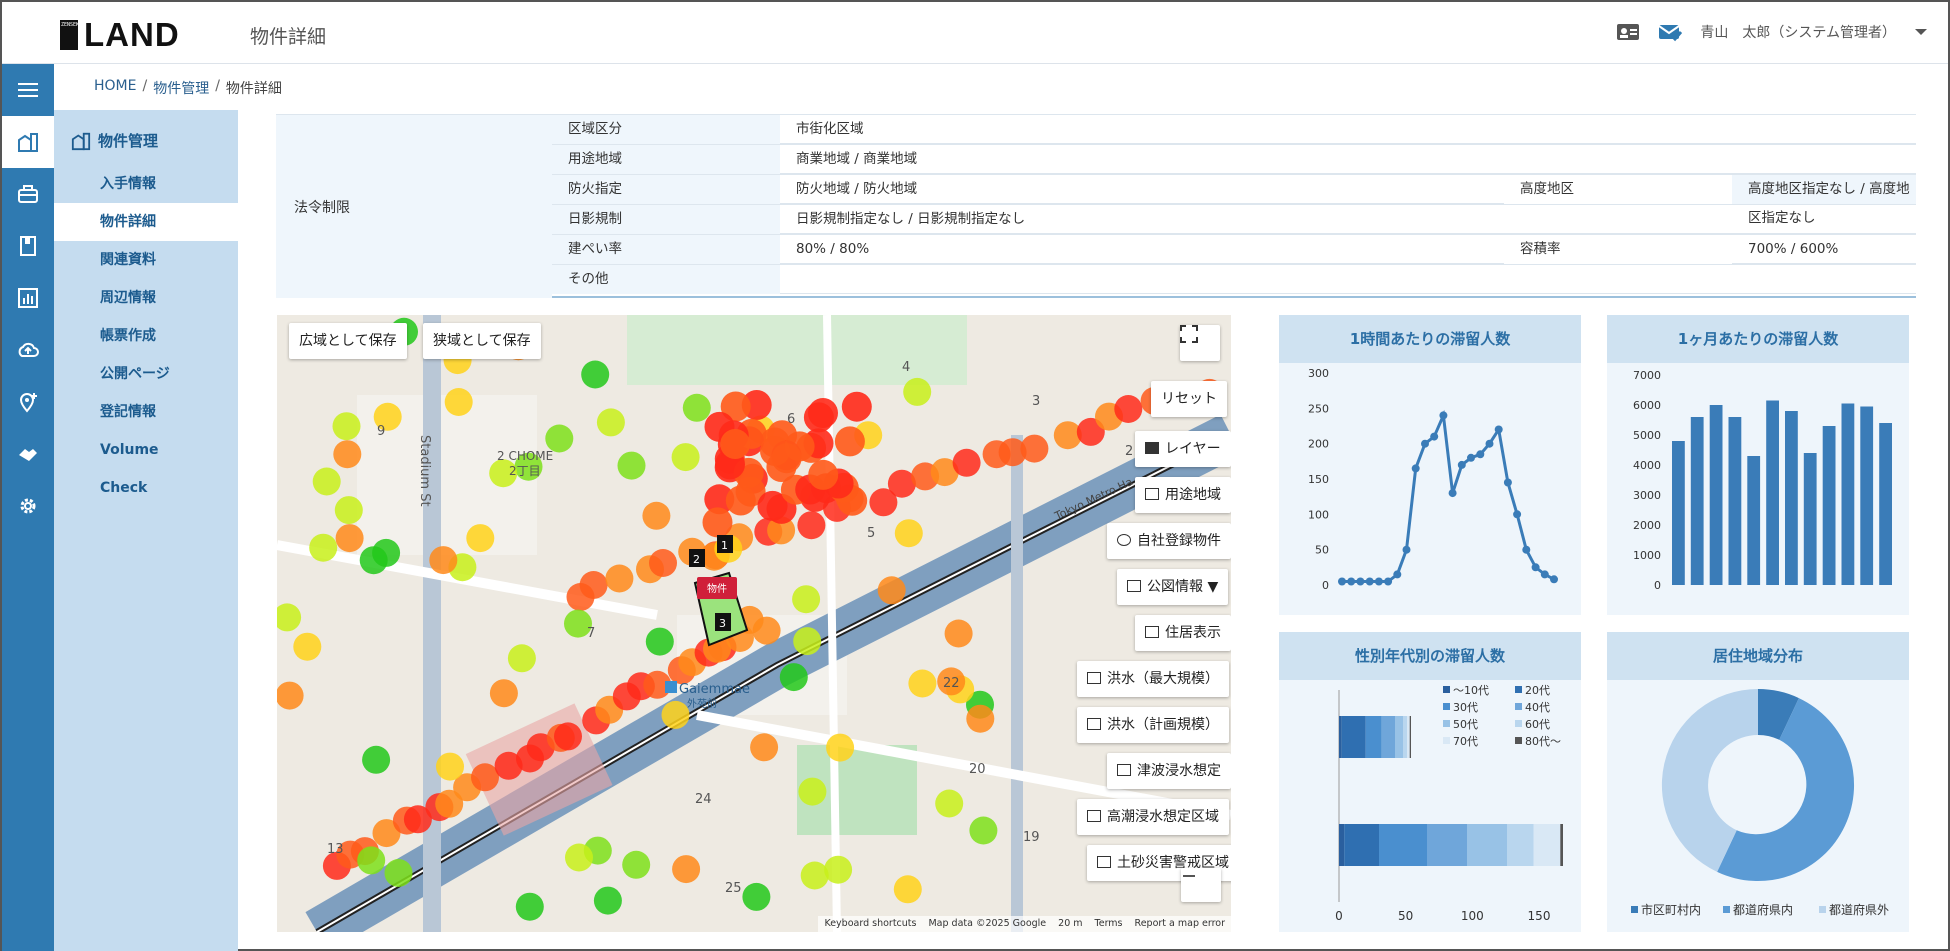  What do you see at coordinates (1318, 408) in the screenshot?
I see `y-tick-label: 250` at bounding box center [1318, 408].